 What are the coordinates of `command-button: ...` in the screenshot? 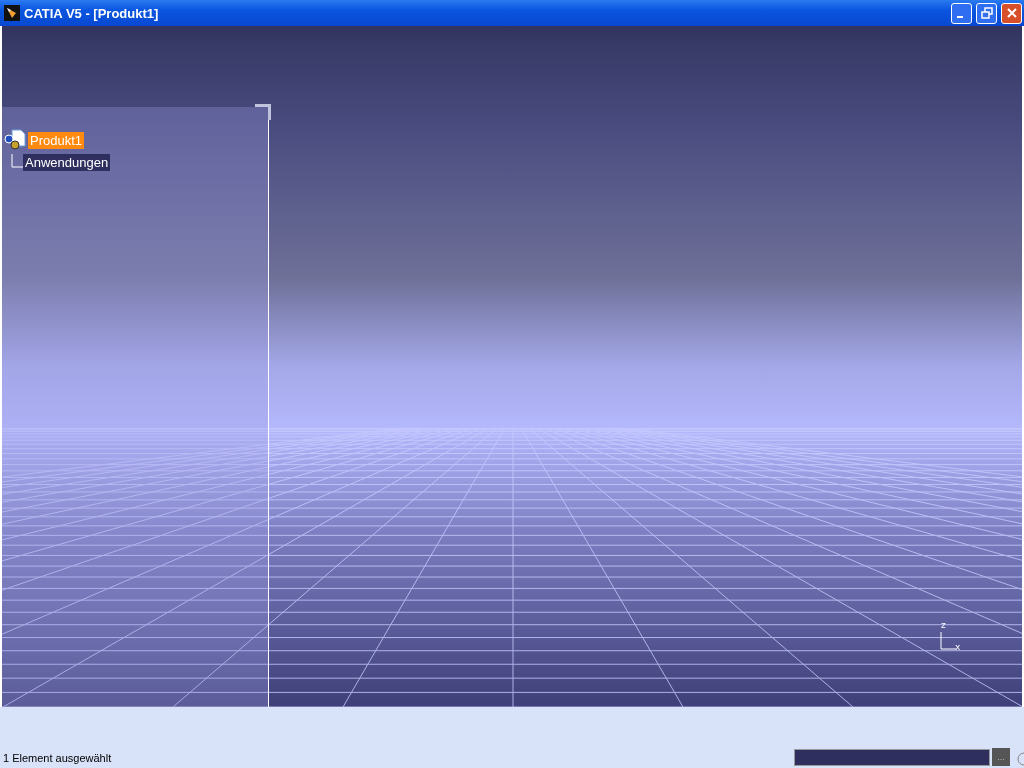 It's located at (1001, 757).